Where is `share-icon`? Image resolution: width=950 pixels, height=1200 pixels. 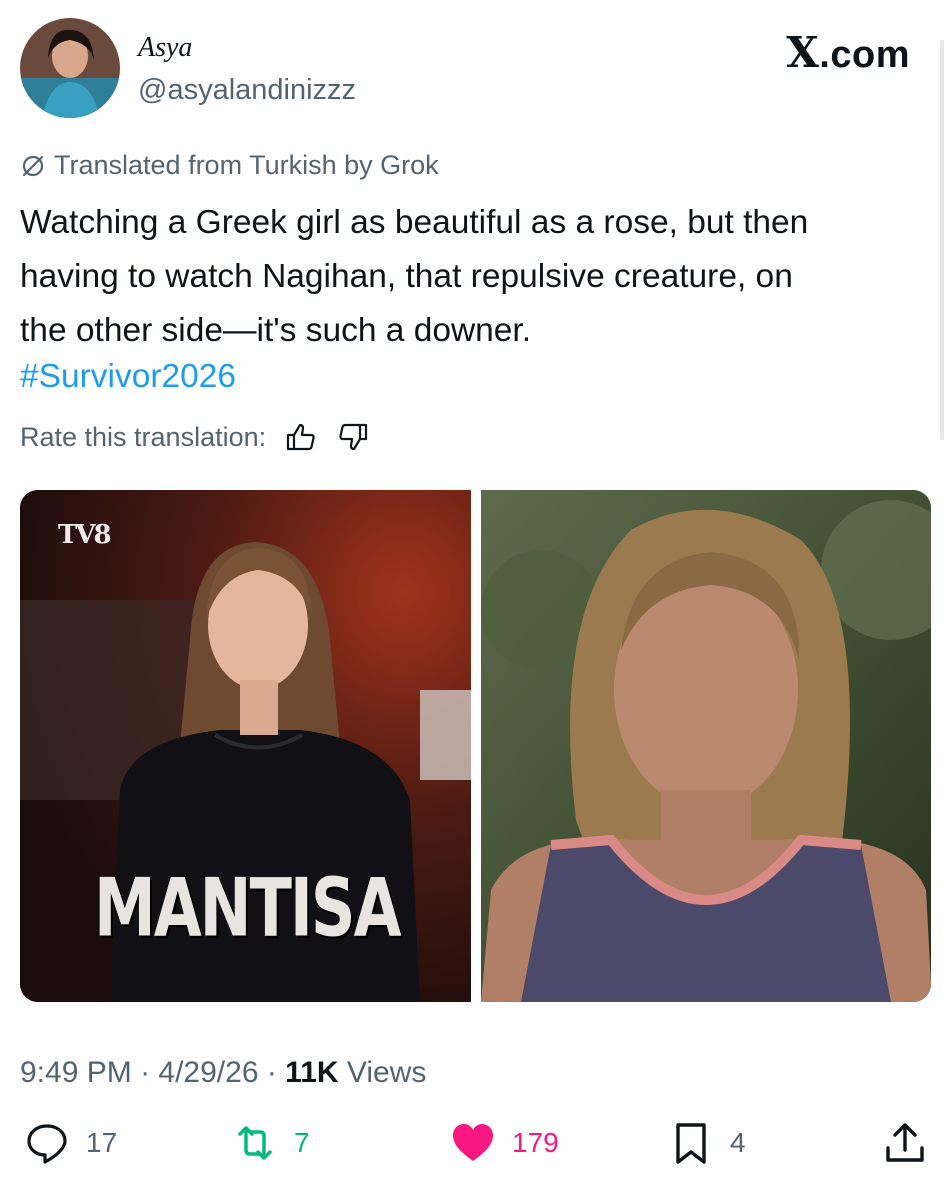
share-icon is located at coordinates (905, 1142).